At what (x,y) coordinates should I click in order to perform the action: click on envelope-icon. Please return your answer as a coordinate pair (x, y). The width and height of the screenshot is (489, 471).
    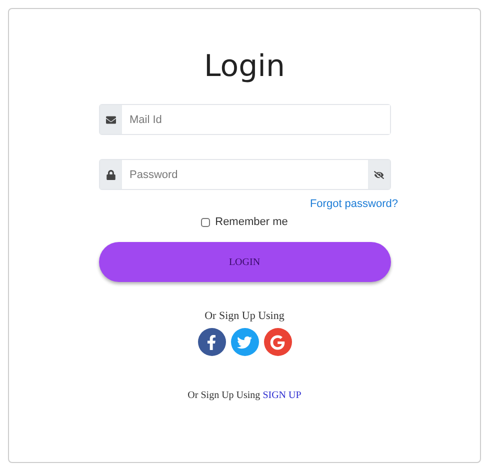
    Looking at the image, I should click on (111, 119).